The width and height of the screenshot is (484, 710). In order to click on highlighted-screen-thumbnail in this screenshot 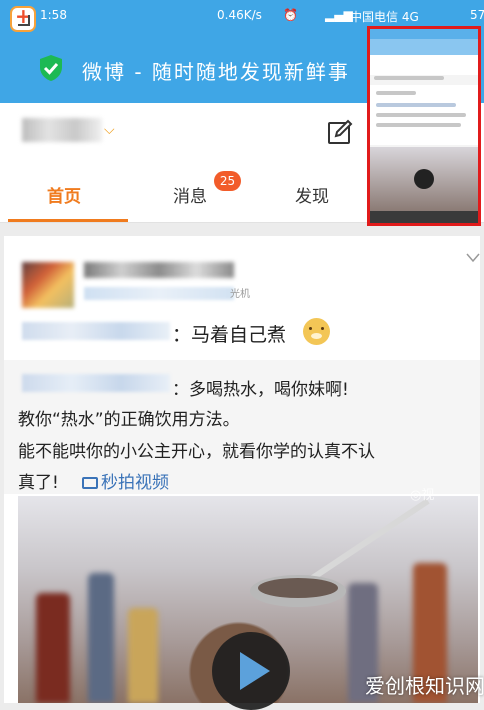, I will do `click(424, 126)`.